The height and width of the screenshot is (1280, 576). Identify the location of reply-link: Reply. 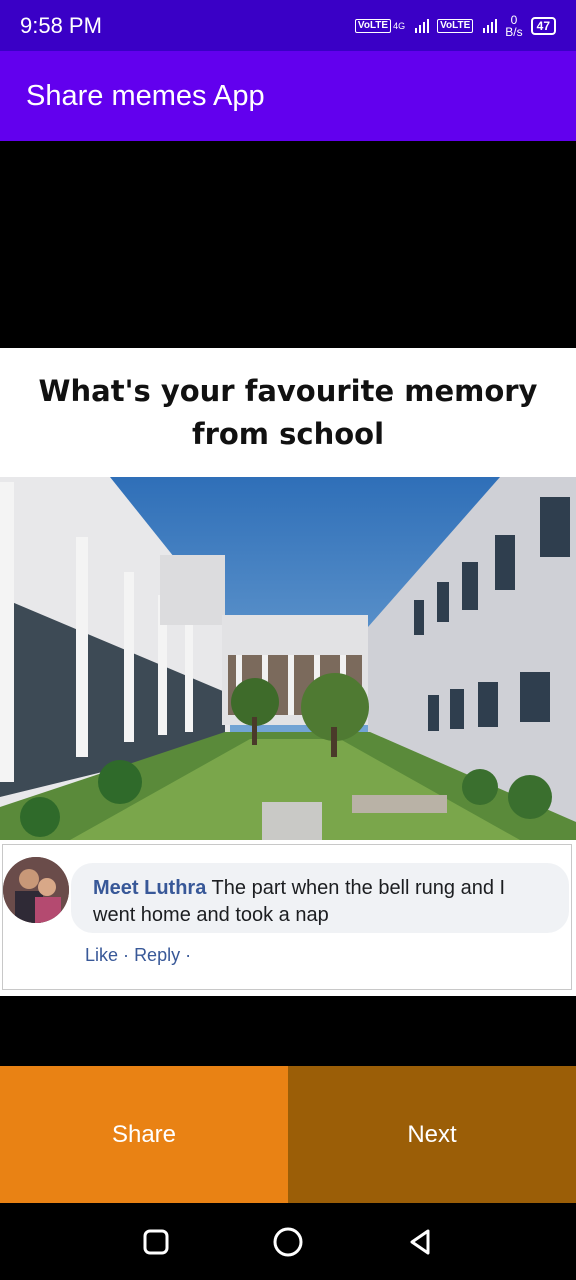
(157, 955).